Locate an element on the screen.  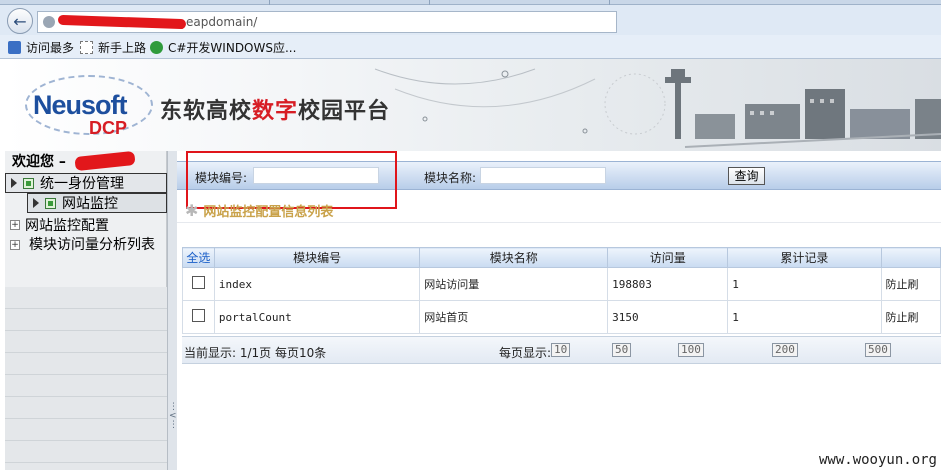
table-row: portalCount 网站首页 3150 1 防止刷 is located at coordinates (561, 317).